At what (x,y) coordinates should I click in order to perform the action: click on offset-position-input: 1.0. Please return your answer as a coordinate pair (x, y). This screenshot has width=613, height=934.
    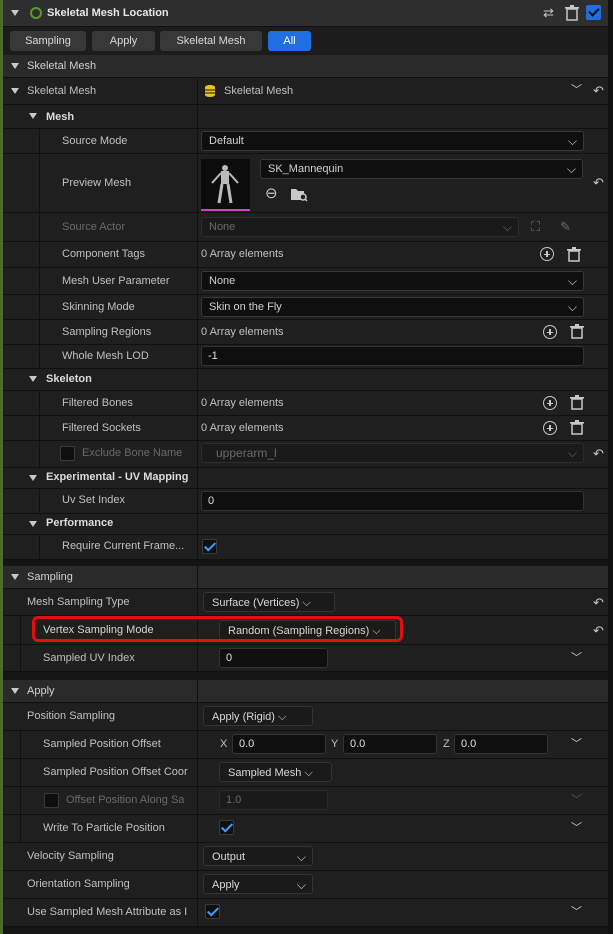
    Looking at the image, I should click on (273, 800).